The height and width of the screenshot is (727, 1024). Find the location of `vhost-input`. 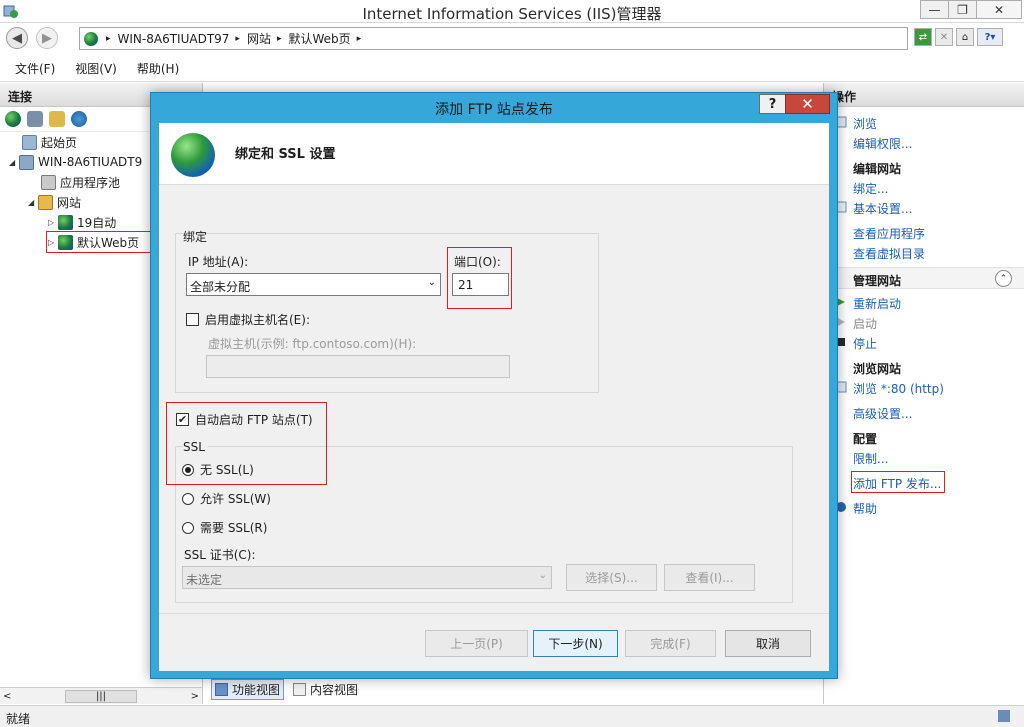

vhost-input is located at coordinates (358, 366).